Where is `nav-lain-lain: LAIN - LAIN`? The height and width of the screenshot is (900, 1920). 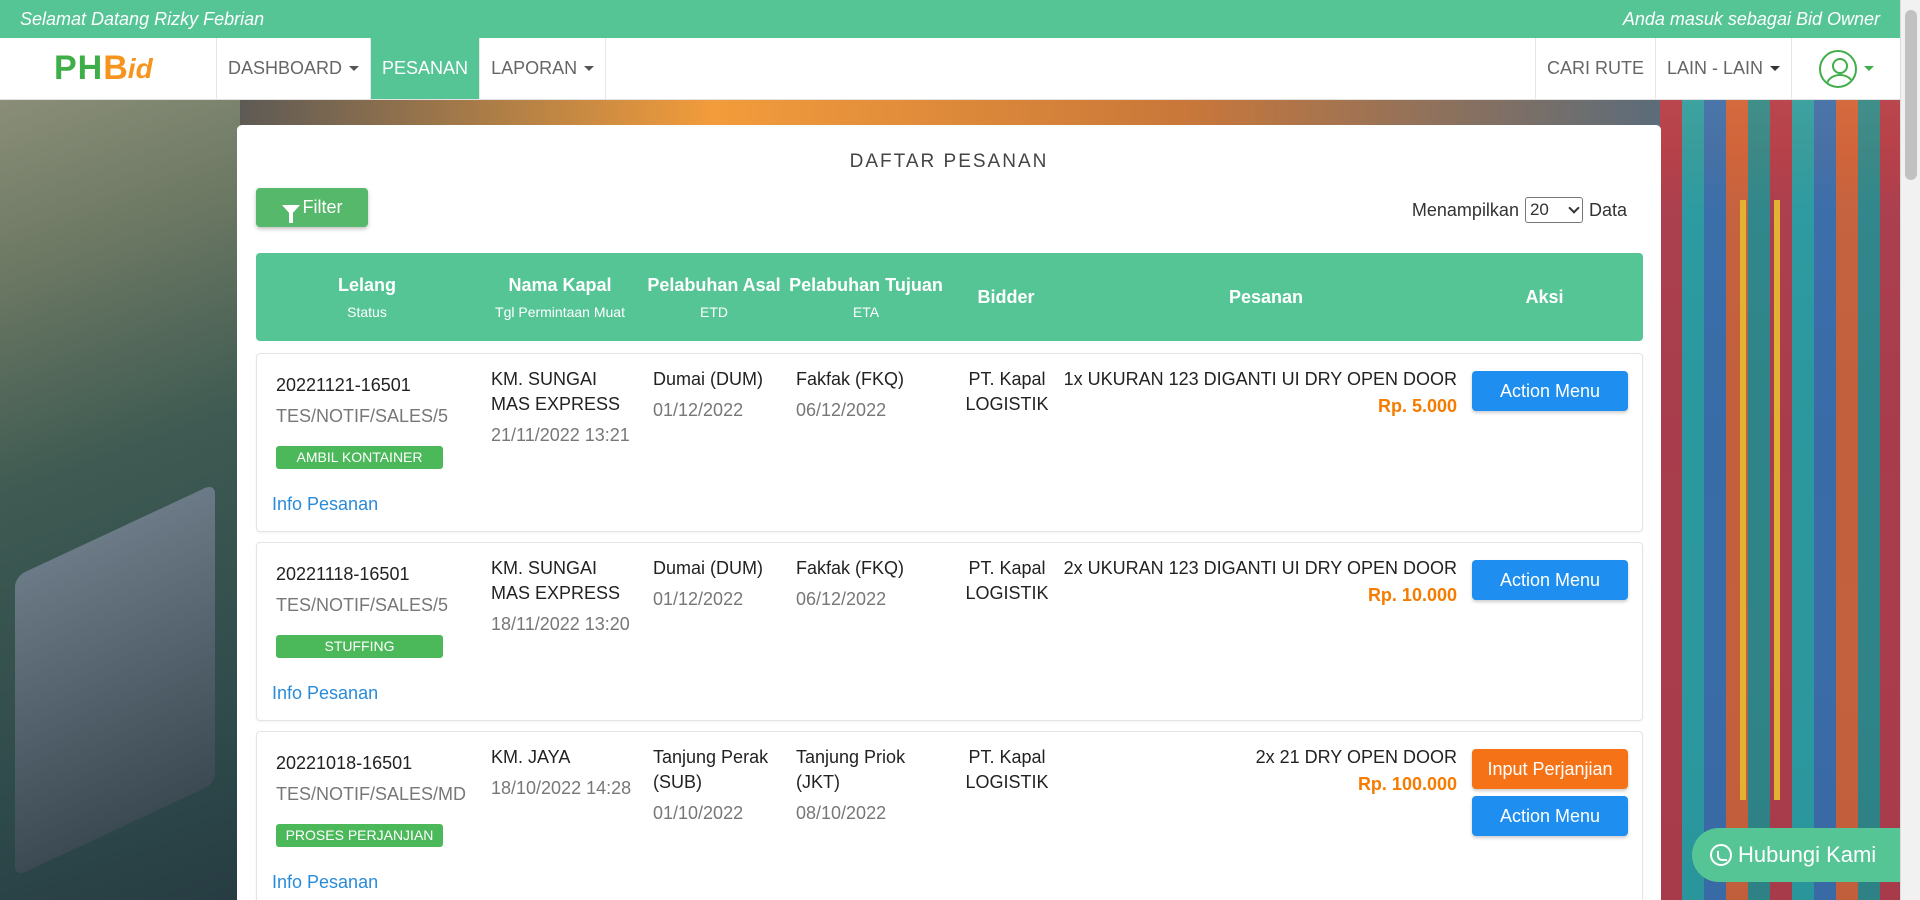
nav-lain-lain: LAIN - LAIN is located at coordinates (1724, 68).